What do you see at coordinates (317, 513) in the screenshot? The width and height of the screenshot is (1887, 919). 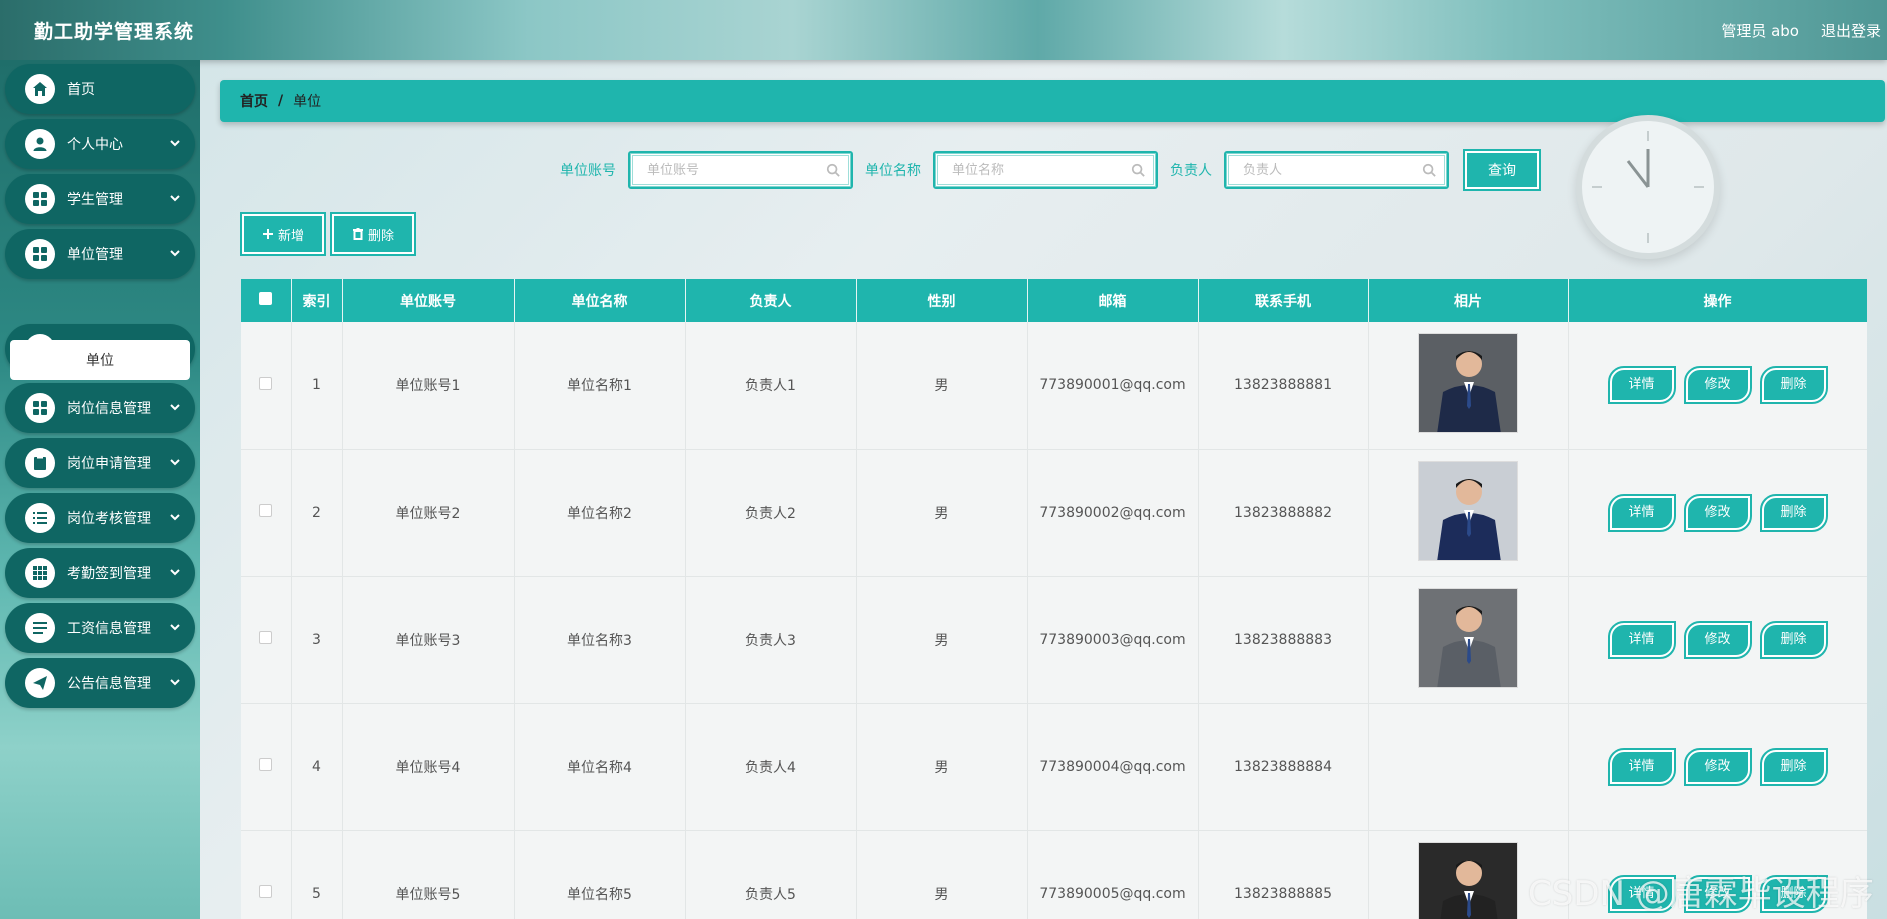 I see `cell-index: 2` at bounding box center [317, 513].